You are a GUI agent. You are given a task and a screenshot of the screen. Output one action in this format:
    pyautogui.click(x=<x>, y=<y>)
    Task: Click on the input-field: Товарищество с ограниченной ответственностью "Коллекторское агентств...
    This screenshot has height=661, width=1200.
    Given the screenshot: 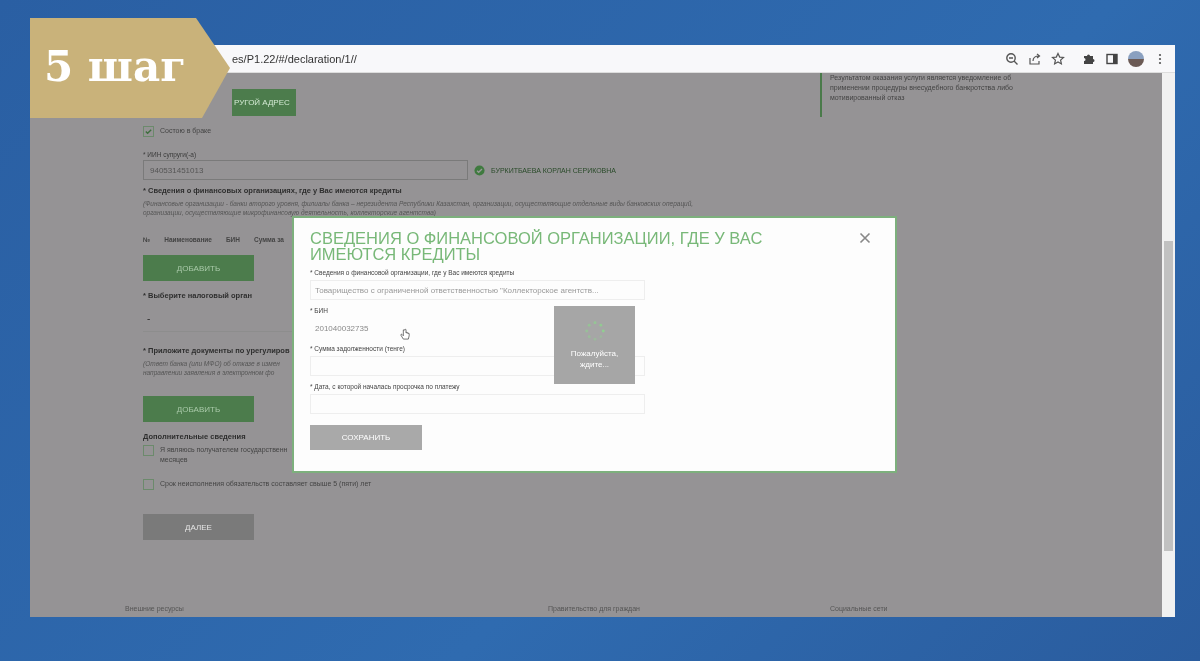 What is the action you would take?
    pyautogui.click(x=477, y=290)
    